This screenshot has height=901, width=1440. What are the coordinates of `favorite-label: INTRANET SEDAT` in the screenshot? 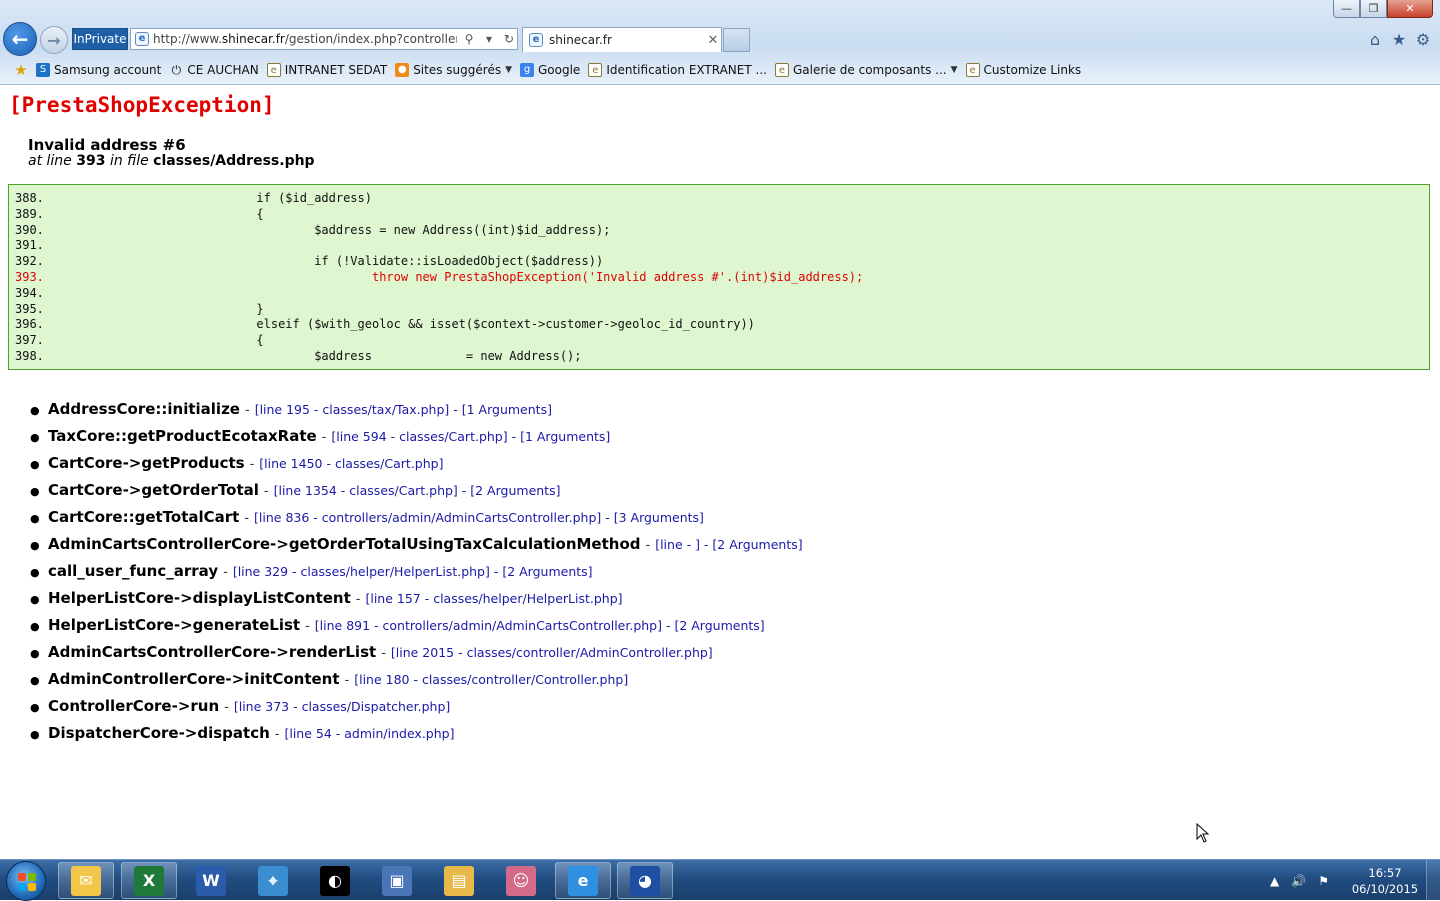 It's located at (336, 70).